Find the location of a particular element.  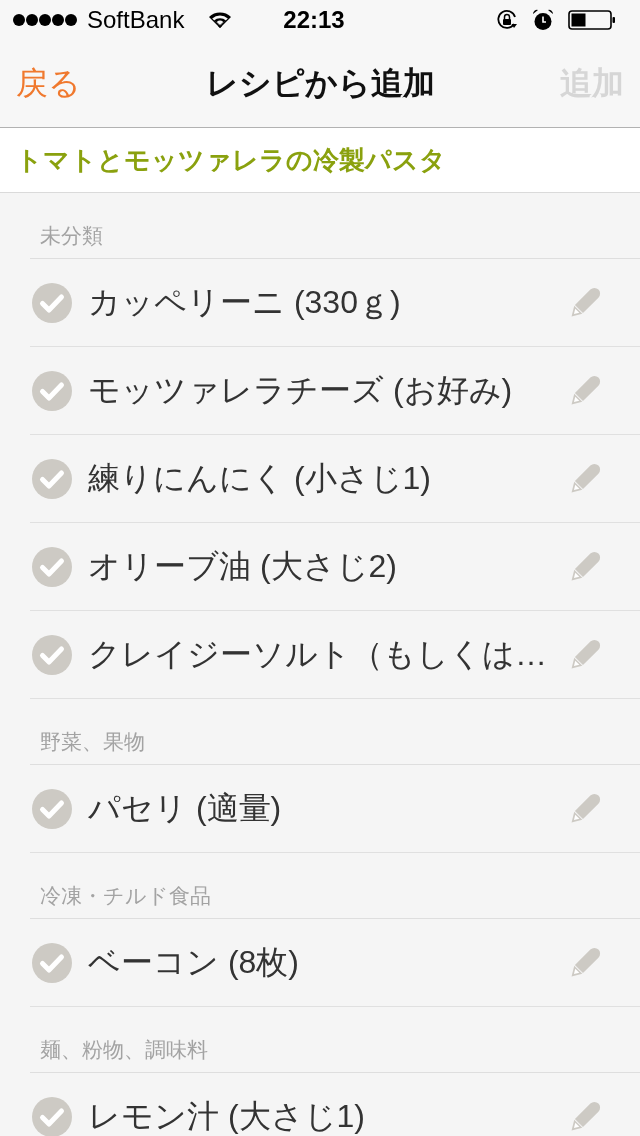

wifi-icon is located at coordinates (220, 20).